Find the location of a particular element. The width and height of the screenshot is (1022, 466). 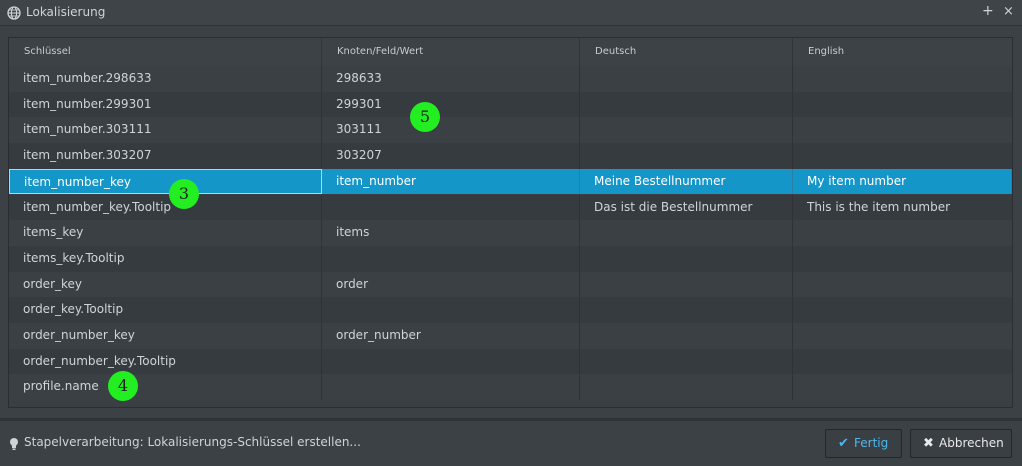

x-icon: ✖ is located at coordinates (928, 443).